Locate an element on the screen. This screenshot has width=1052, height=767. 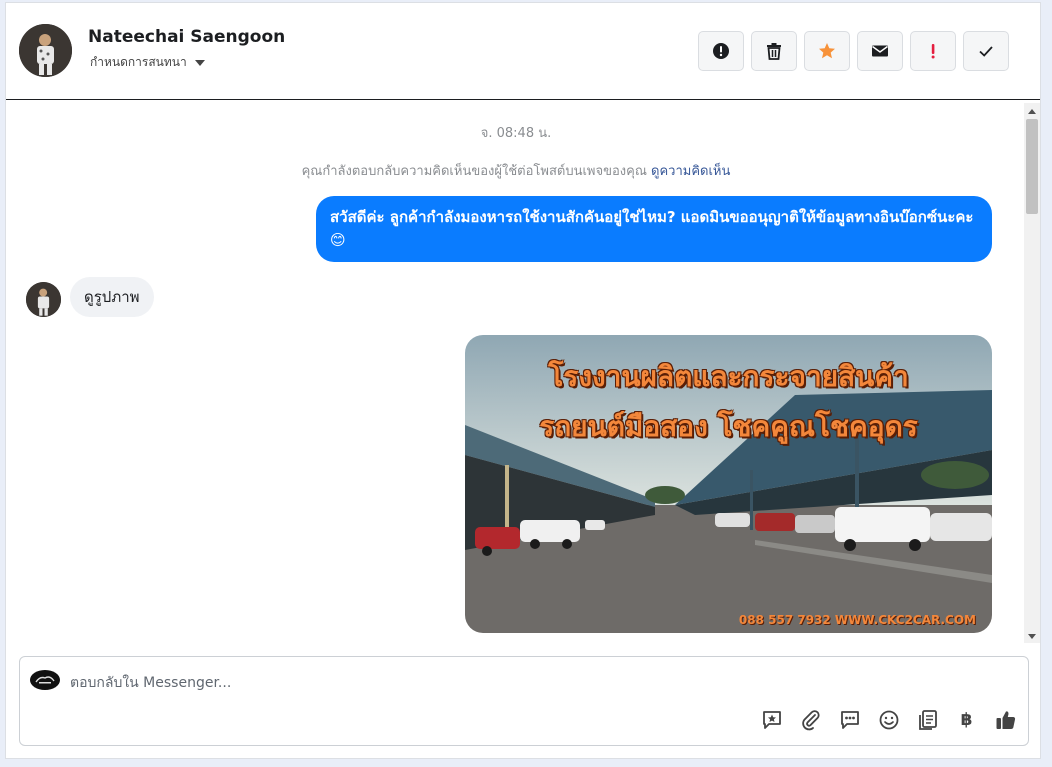
incoming-message-bubble: ดูรูปภาพ is located at coordinates (112, 297).